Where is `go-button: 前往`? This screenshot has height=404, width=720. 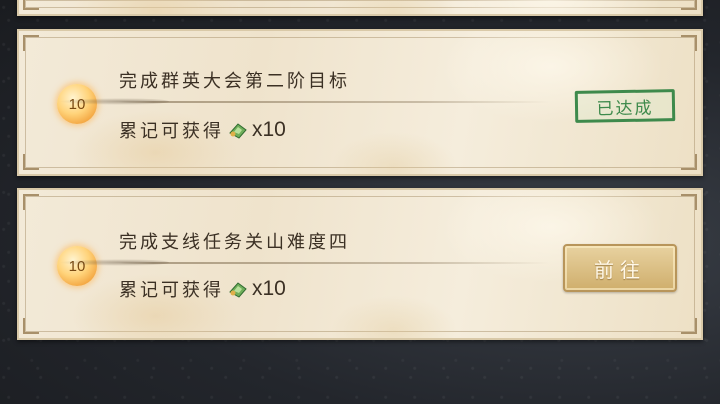
go-button: 前往 is located at coordinates (620, 268).